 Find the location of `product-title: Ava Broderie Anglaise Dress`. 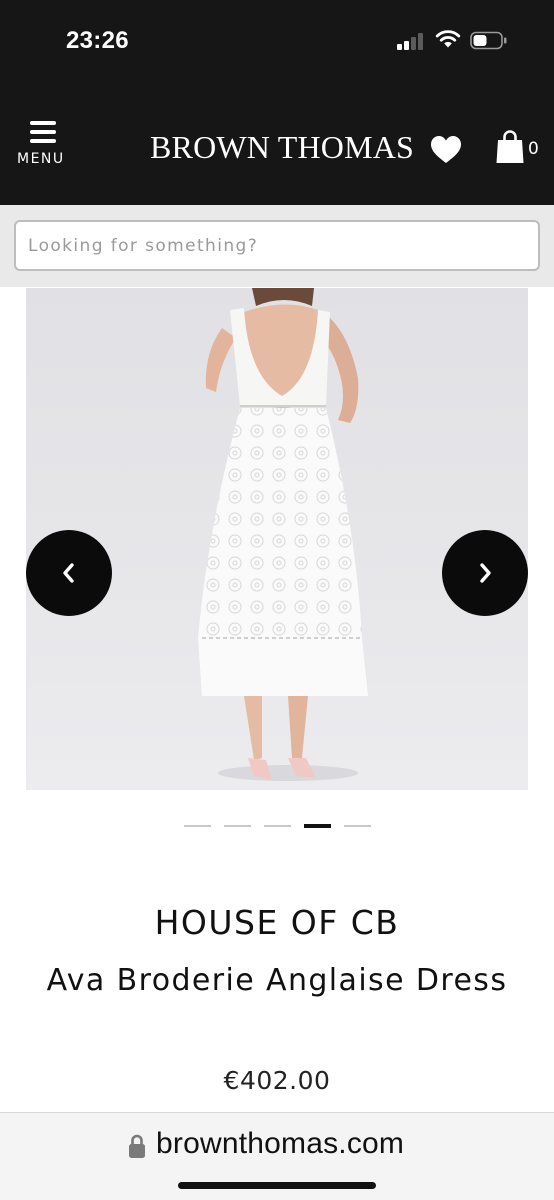

product-title: Ava Broderie Anglaise Dress is located at coordinates (277, 980).